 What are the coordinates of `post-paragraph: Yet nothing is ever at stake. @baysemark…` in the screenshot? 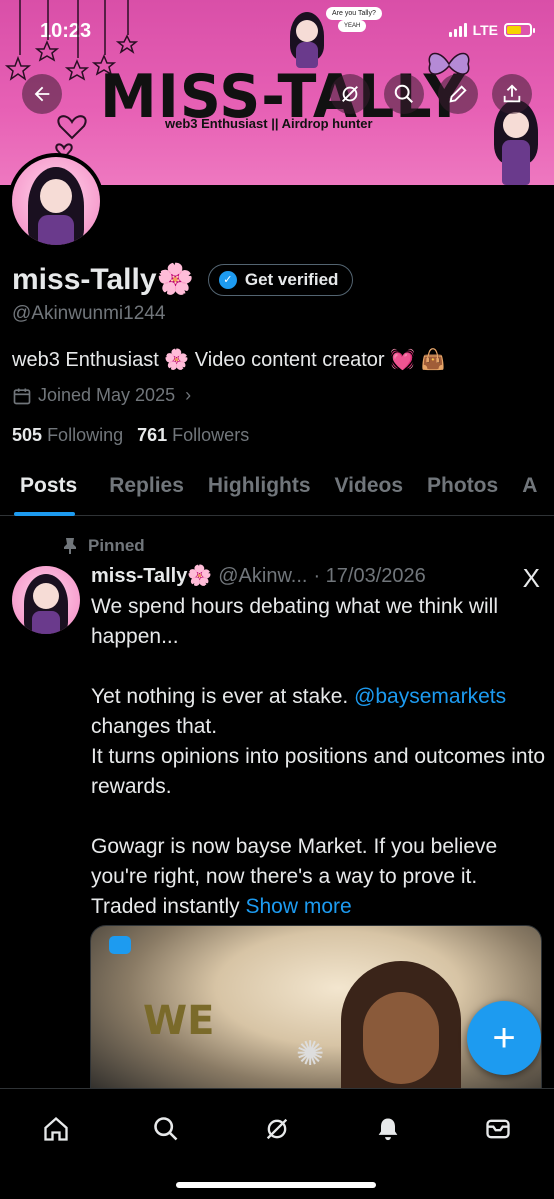 It's located at (318, 741).